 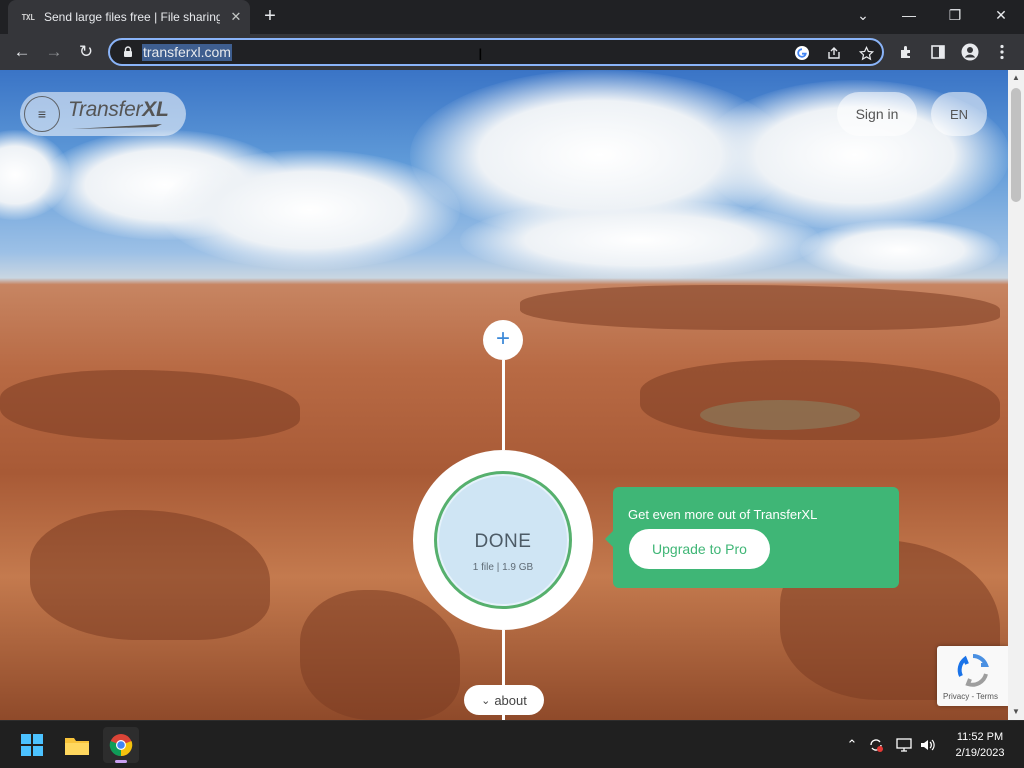 I want to click on text-cursor-icon: I, so click(x=480, y=54).